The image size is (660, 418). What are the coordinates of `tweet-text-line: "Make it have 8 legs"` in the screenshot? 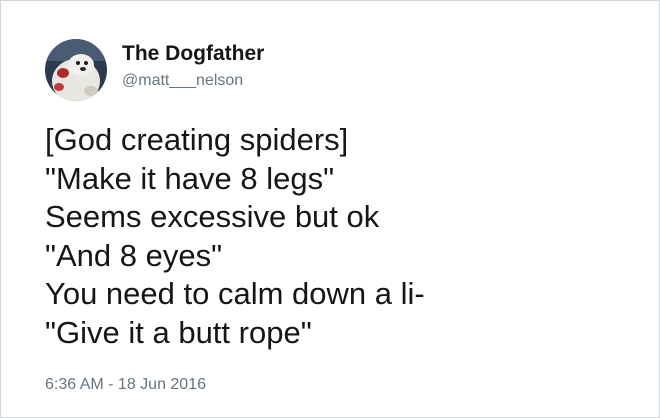 It's located at (190, 178).